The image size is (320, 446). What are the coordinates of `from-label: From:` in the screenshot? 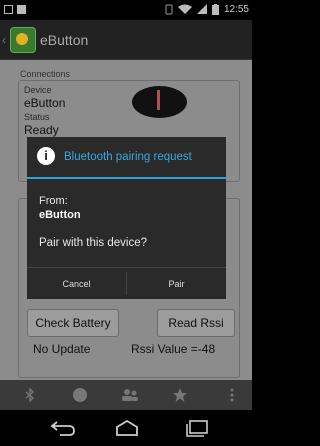 It's located at (53, 201).